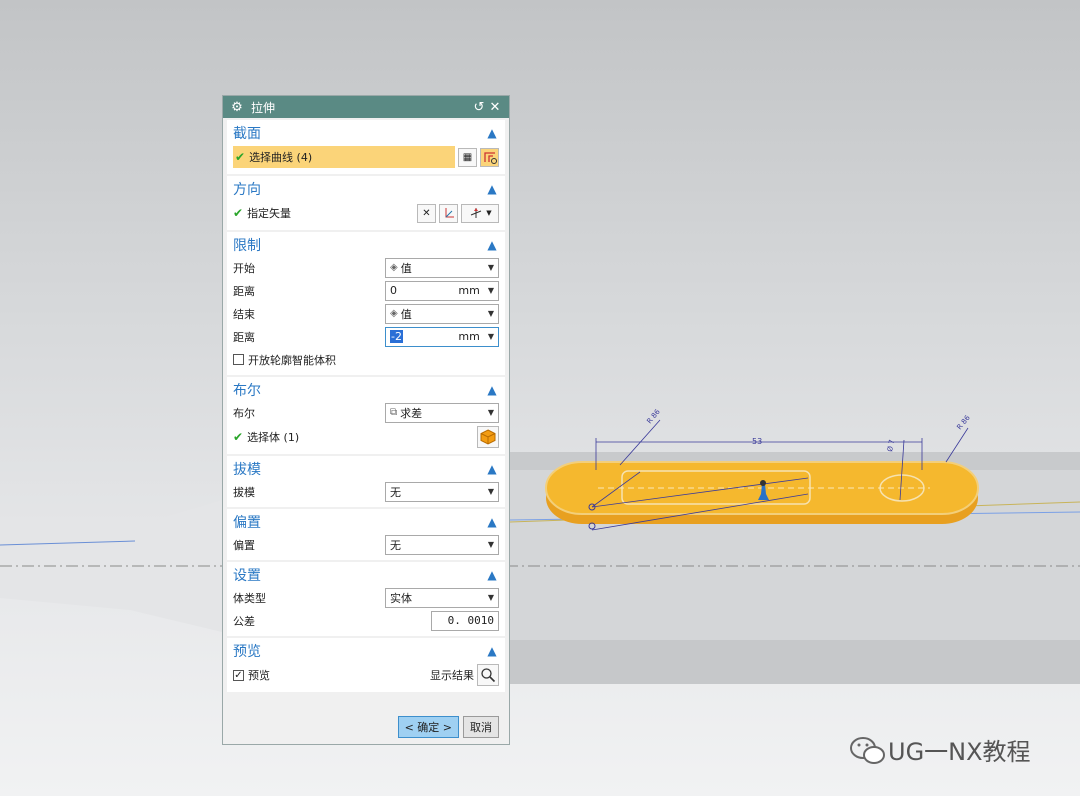 The width and height of the screenshot is (1080, 796). What do you see at coordinates (366, 245) in the screenshot?
I see `limits-header: 限制 ▲` at bounding box center [366, 245].